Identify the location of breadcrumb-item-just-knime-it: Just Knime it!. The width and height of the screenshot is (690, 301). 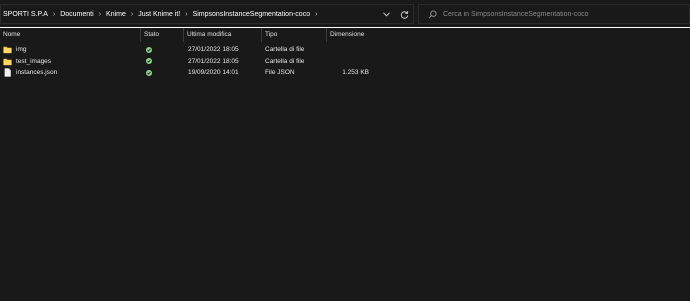
(159, 14).